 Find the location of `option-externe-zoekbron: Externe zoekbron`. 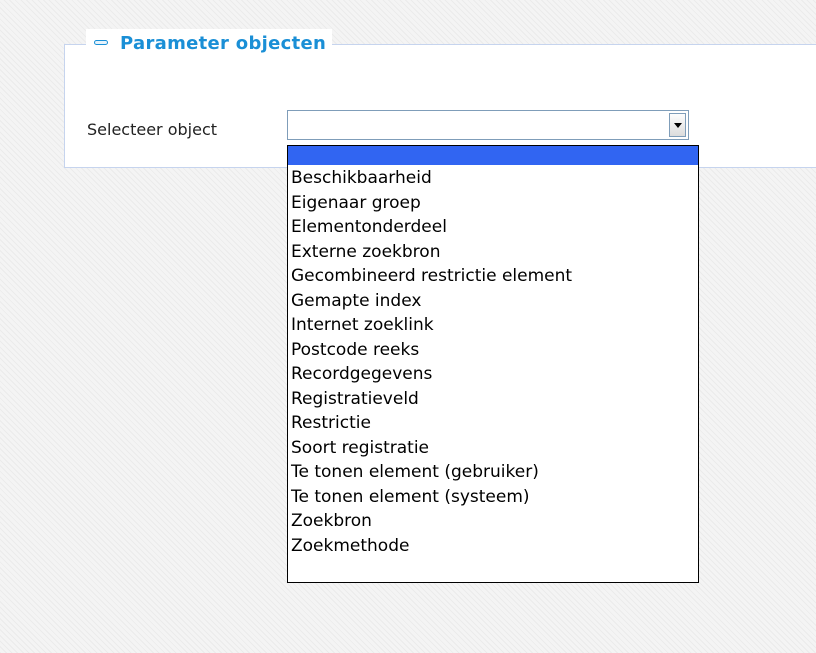

option-externe-zoekbron: Externe zoekbron is located at coordinates (493, 252).